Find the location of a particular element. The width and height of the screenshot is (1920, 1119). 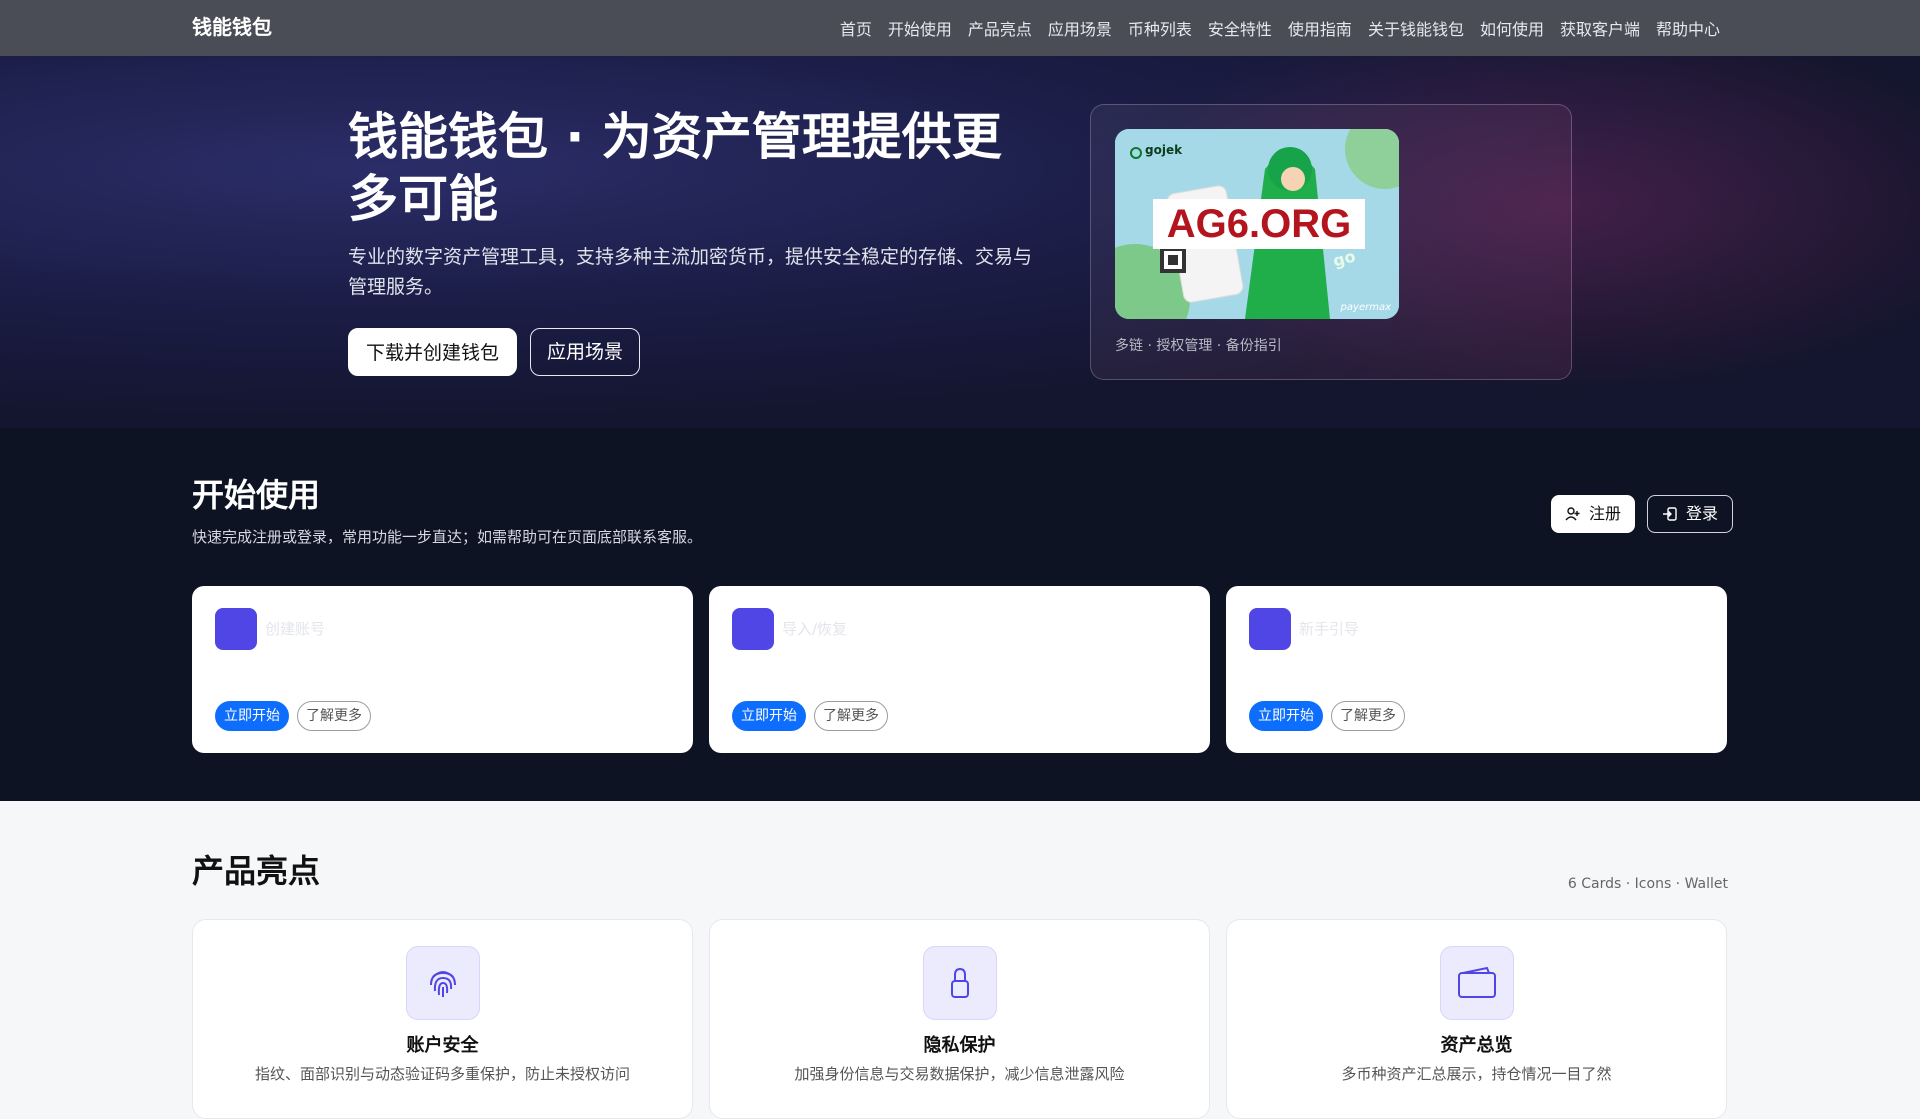

nav-link-help-center: 帮助中心 is located at coordinates (1688, 28).